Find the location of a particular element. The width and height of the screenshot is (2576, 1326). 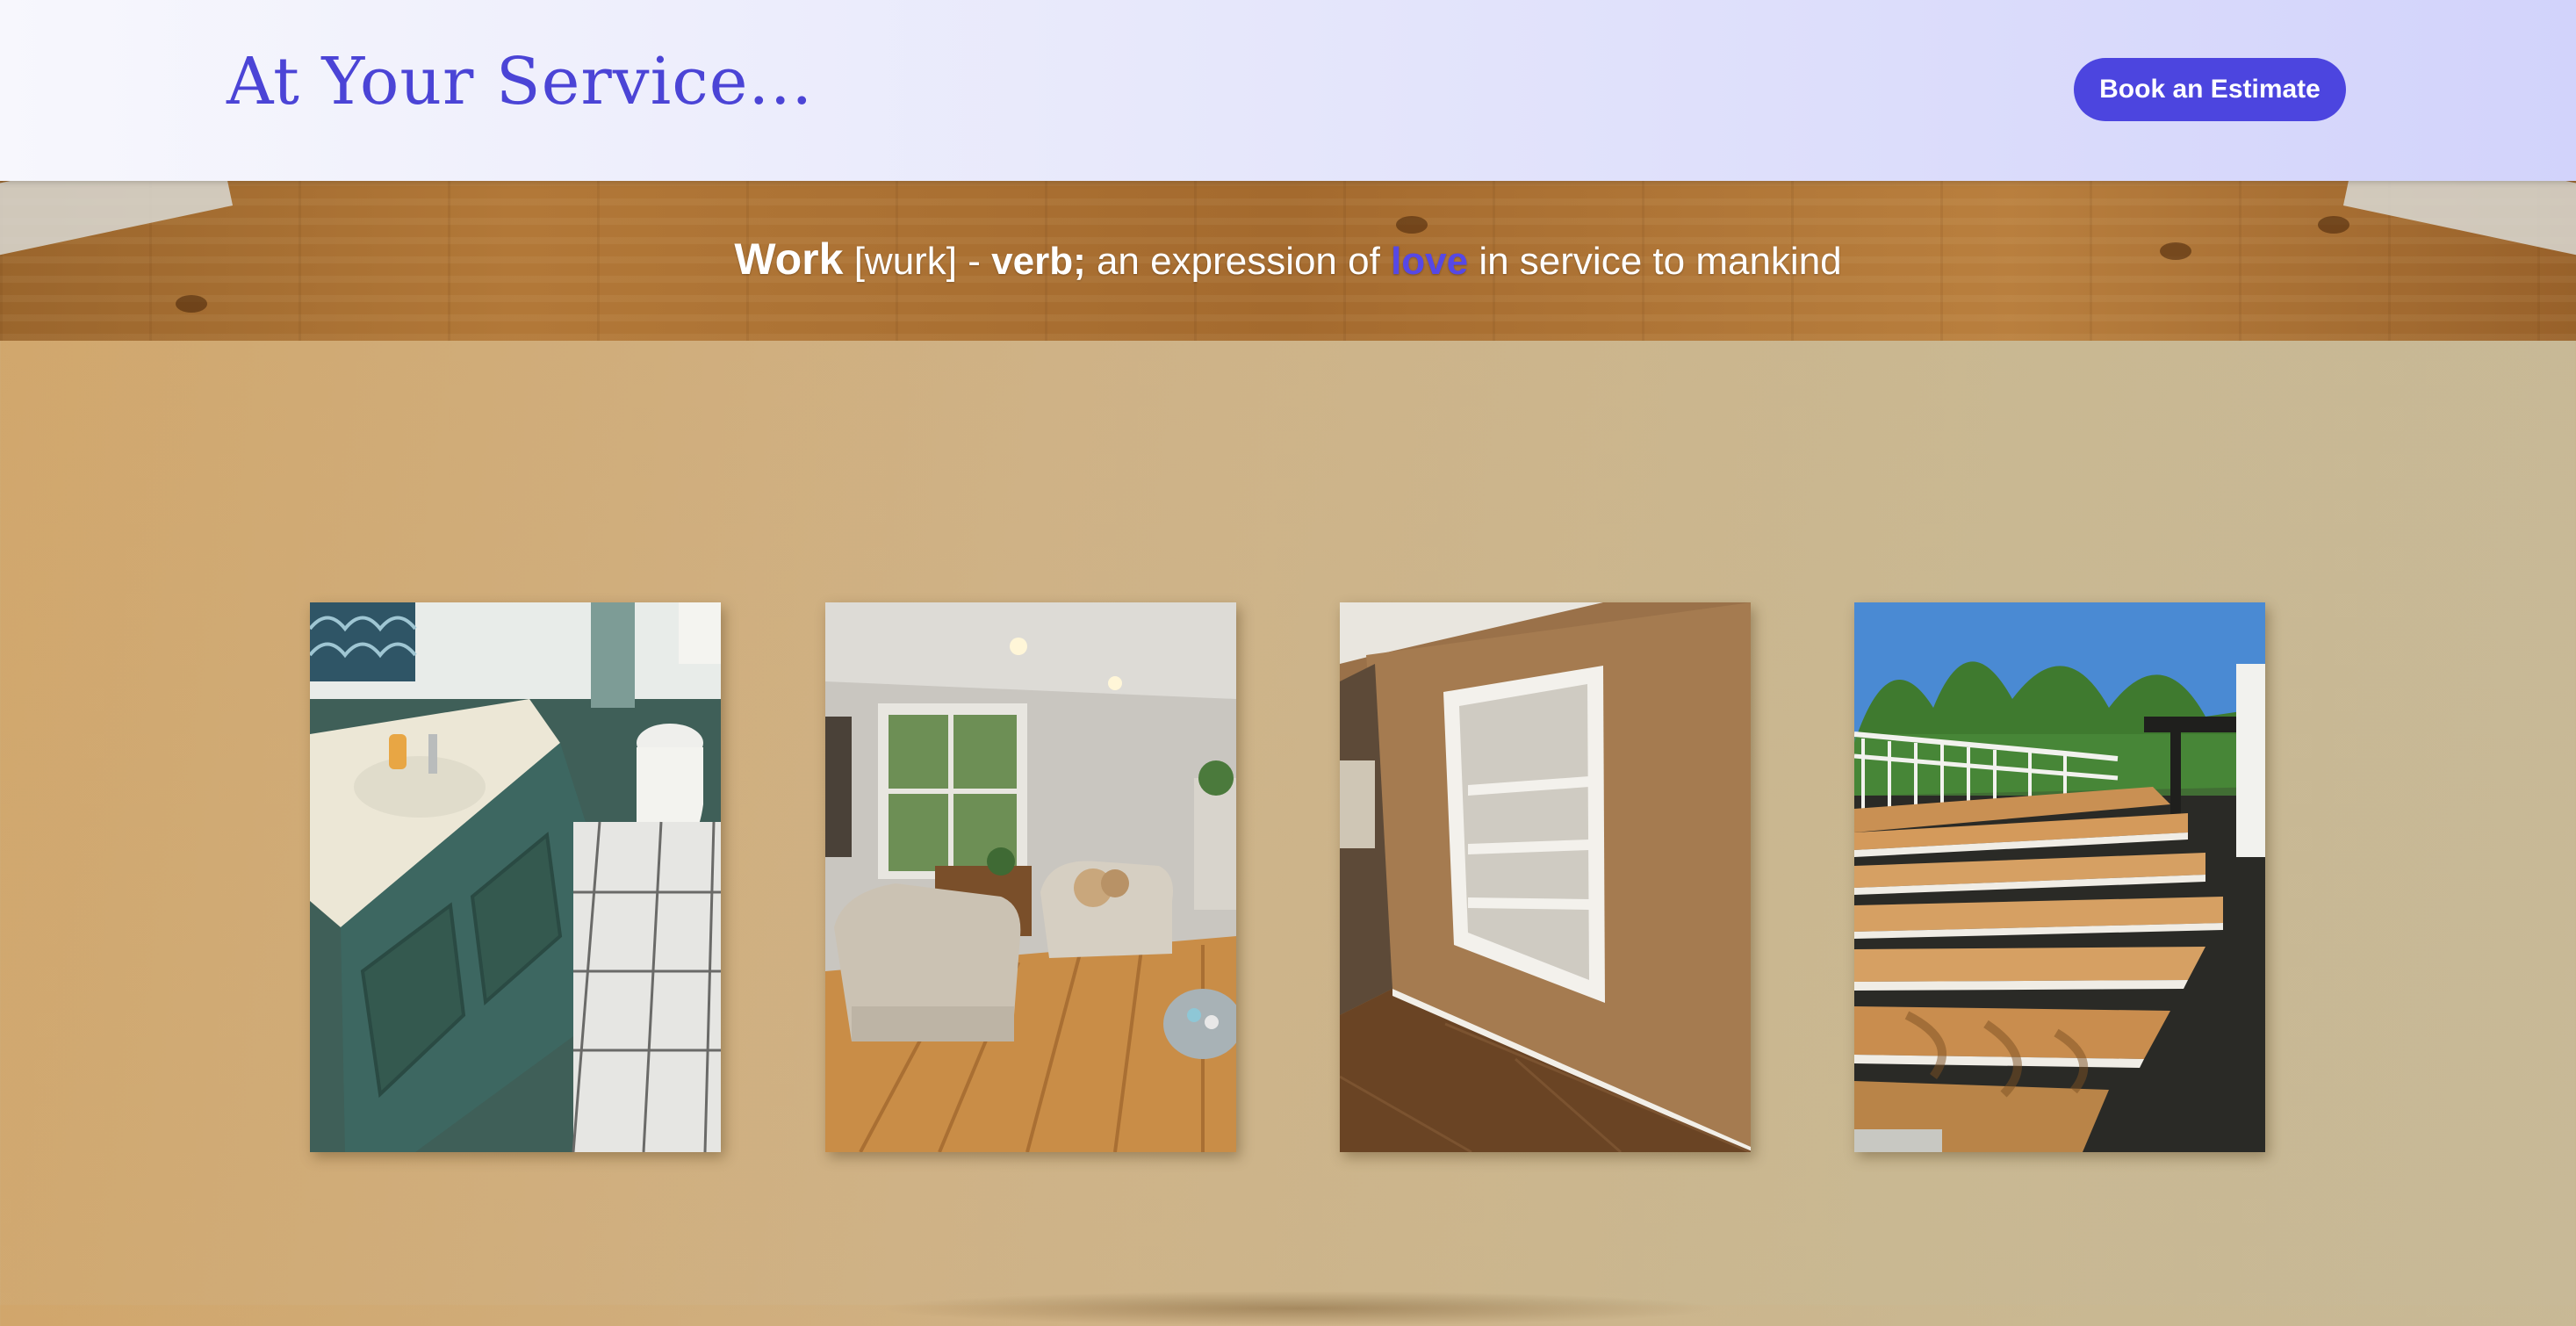

site-header: At Your Service... Book an Estimate is located at coordinates (1288, 90).